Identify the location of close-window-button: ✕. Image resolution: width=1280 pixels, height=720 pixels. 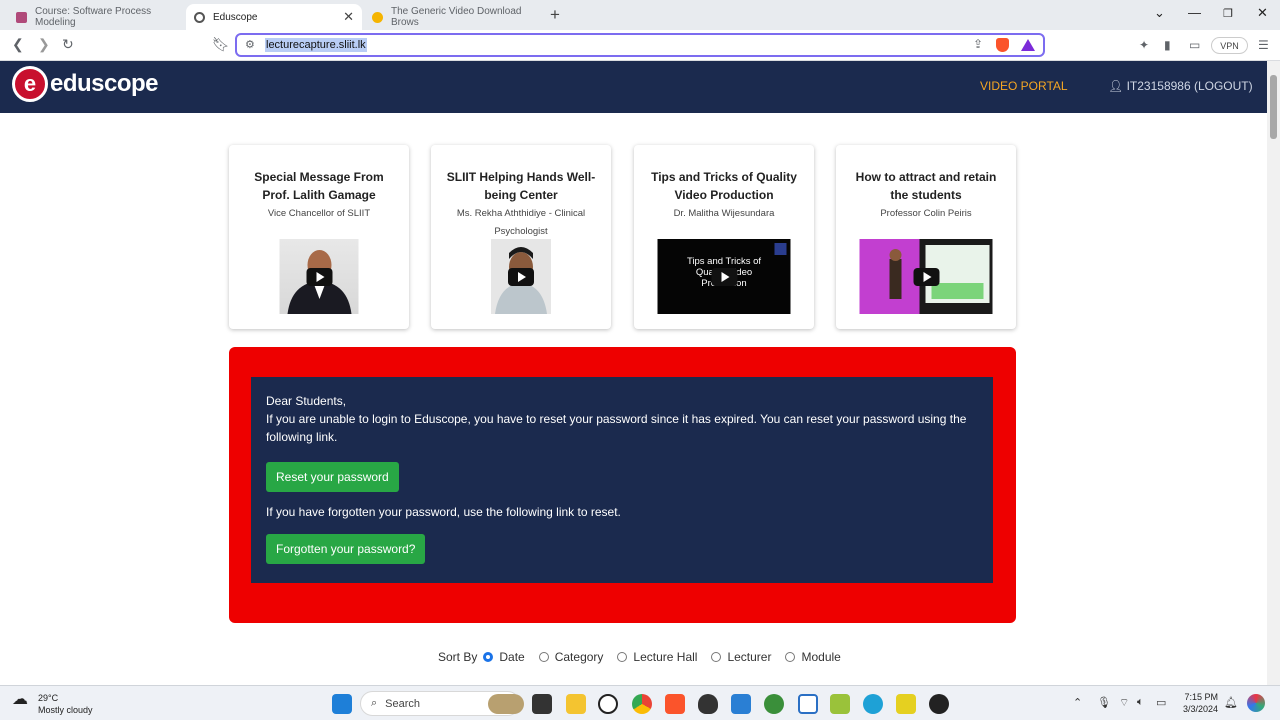
(1262, 13).